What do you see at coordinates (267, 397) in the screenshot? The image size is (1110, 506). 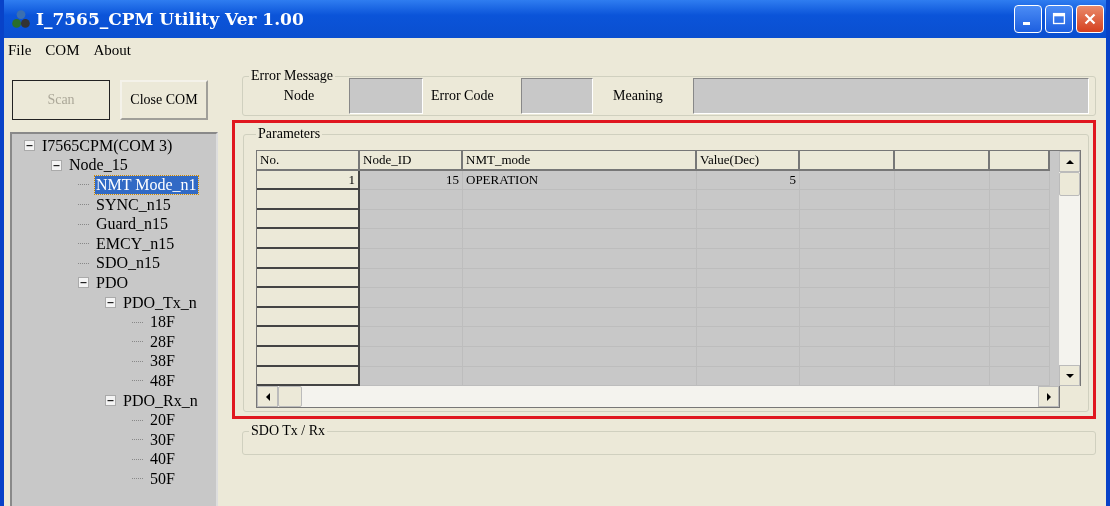 I see `scroll-left-icon` at bounding box center [267, 397].